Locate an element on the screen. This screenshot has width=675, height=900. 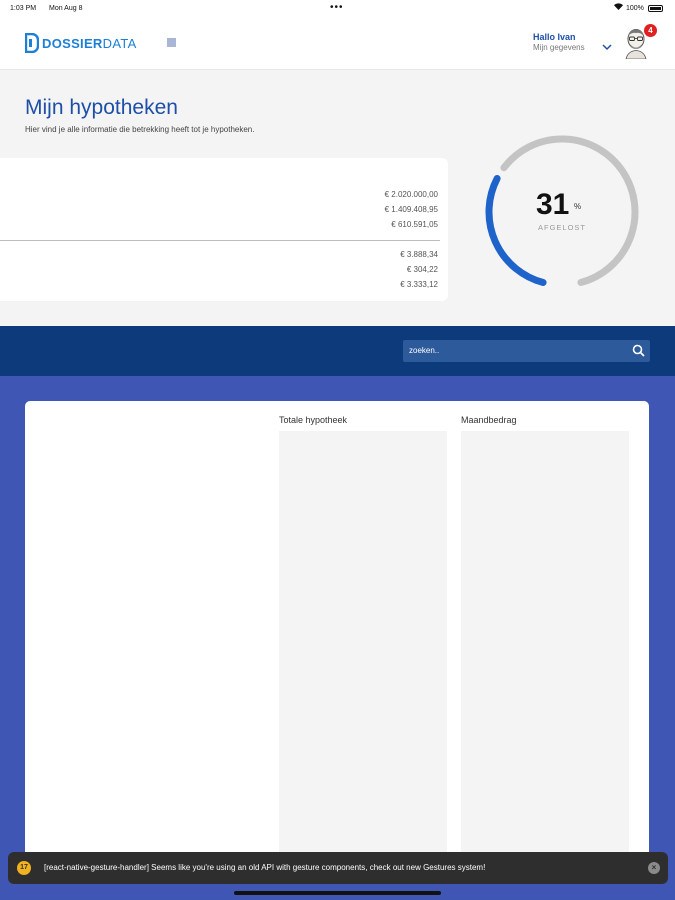
search-bar-strip: zoeken.. is located at coordinates (337, 351).